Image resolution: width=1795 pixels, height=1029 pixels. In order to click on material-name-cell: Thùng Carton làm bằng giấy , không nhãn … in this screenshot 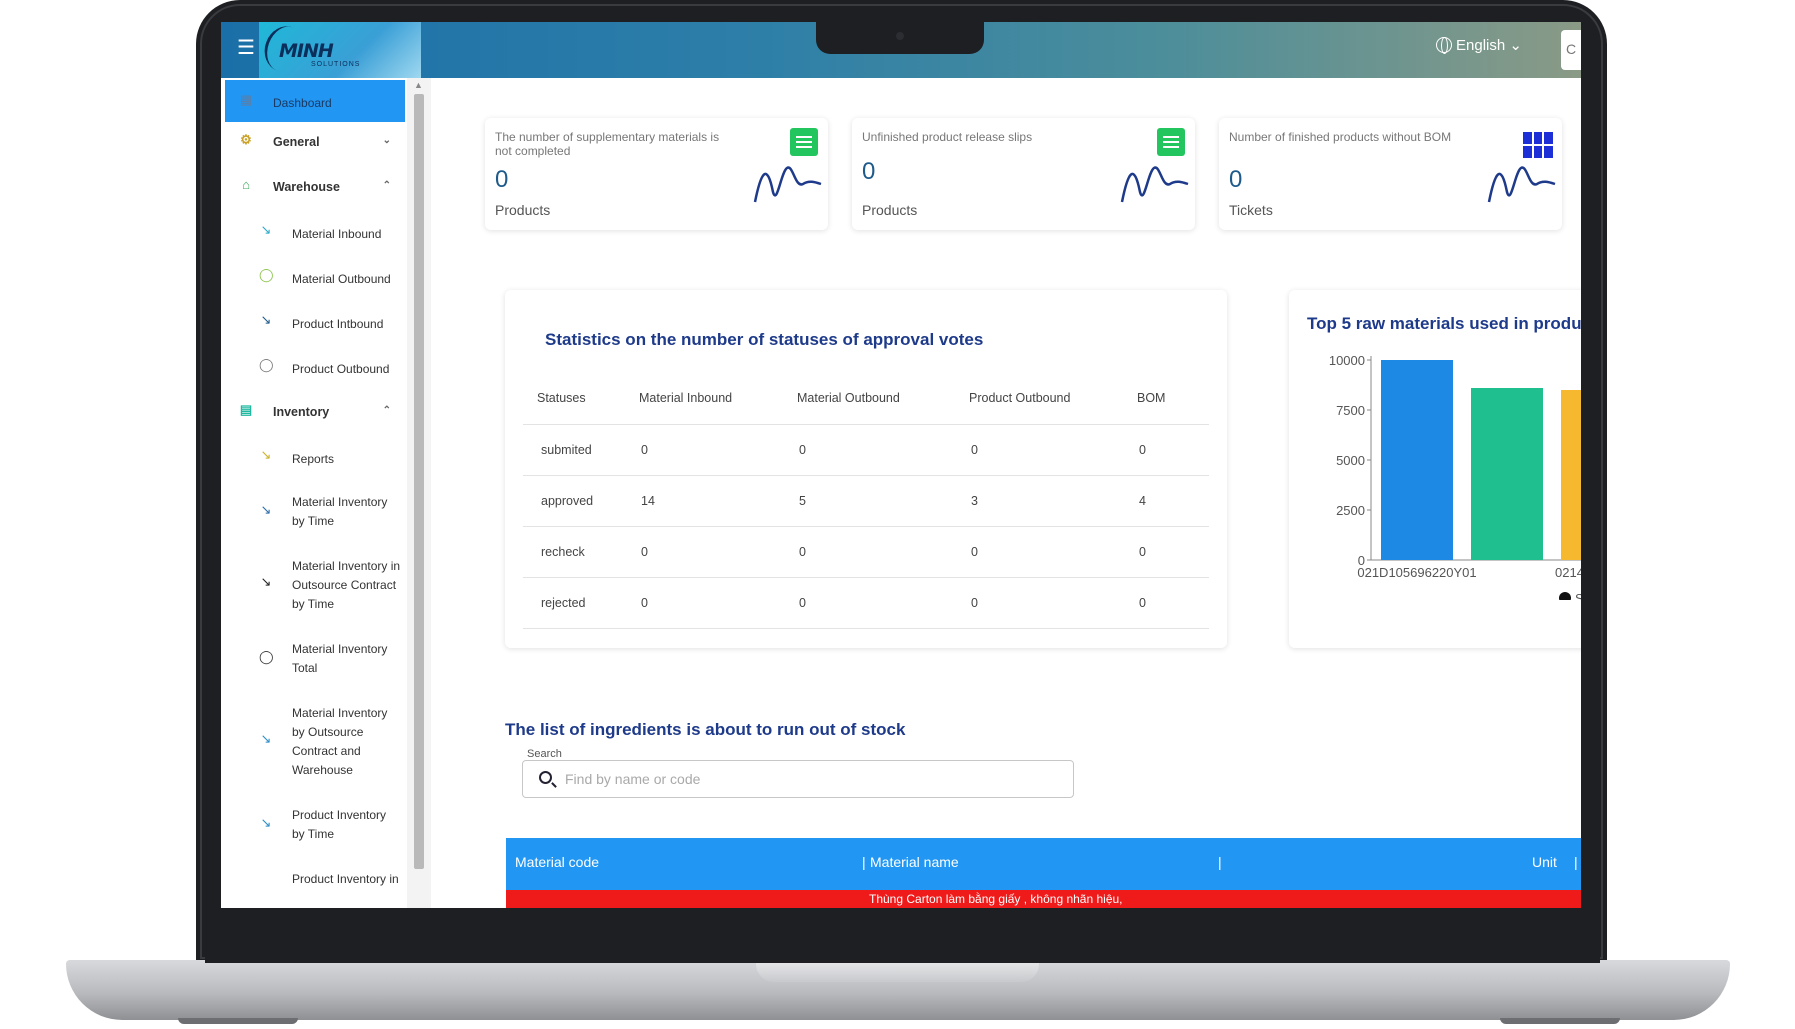, I will do `click(996, 899)`.